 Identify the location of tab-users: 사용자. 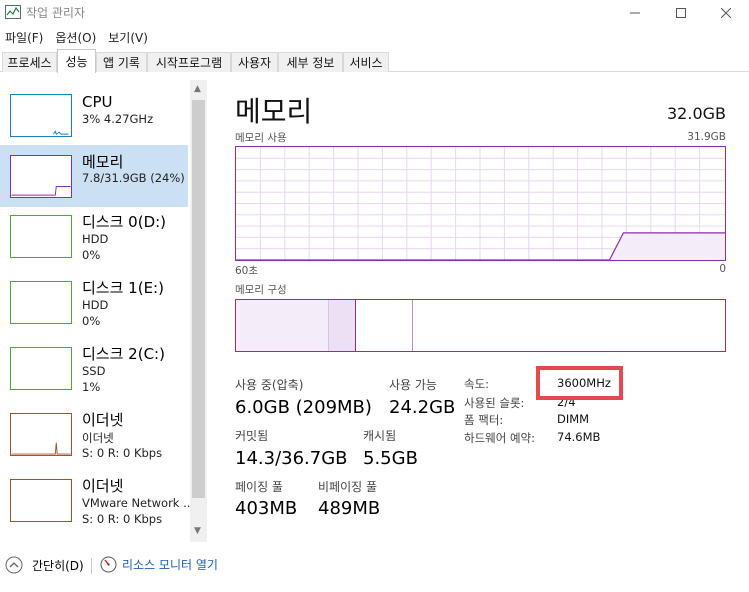
(254, 62).